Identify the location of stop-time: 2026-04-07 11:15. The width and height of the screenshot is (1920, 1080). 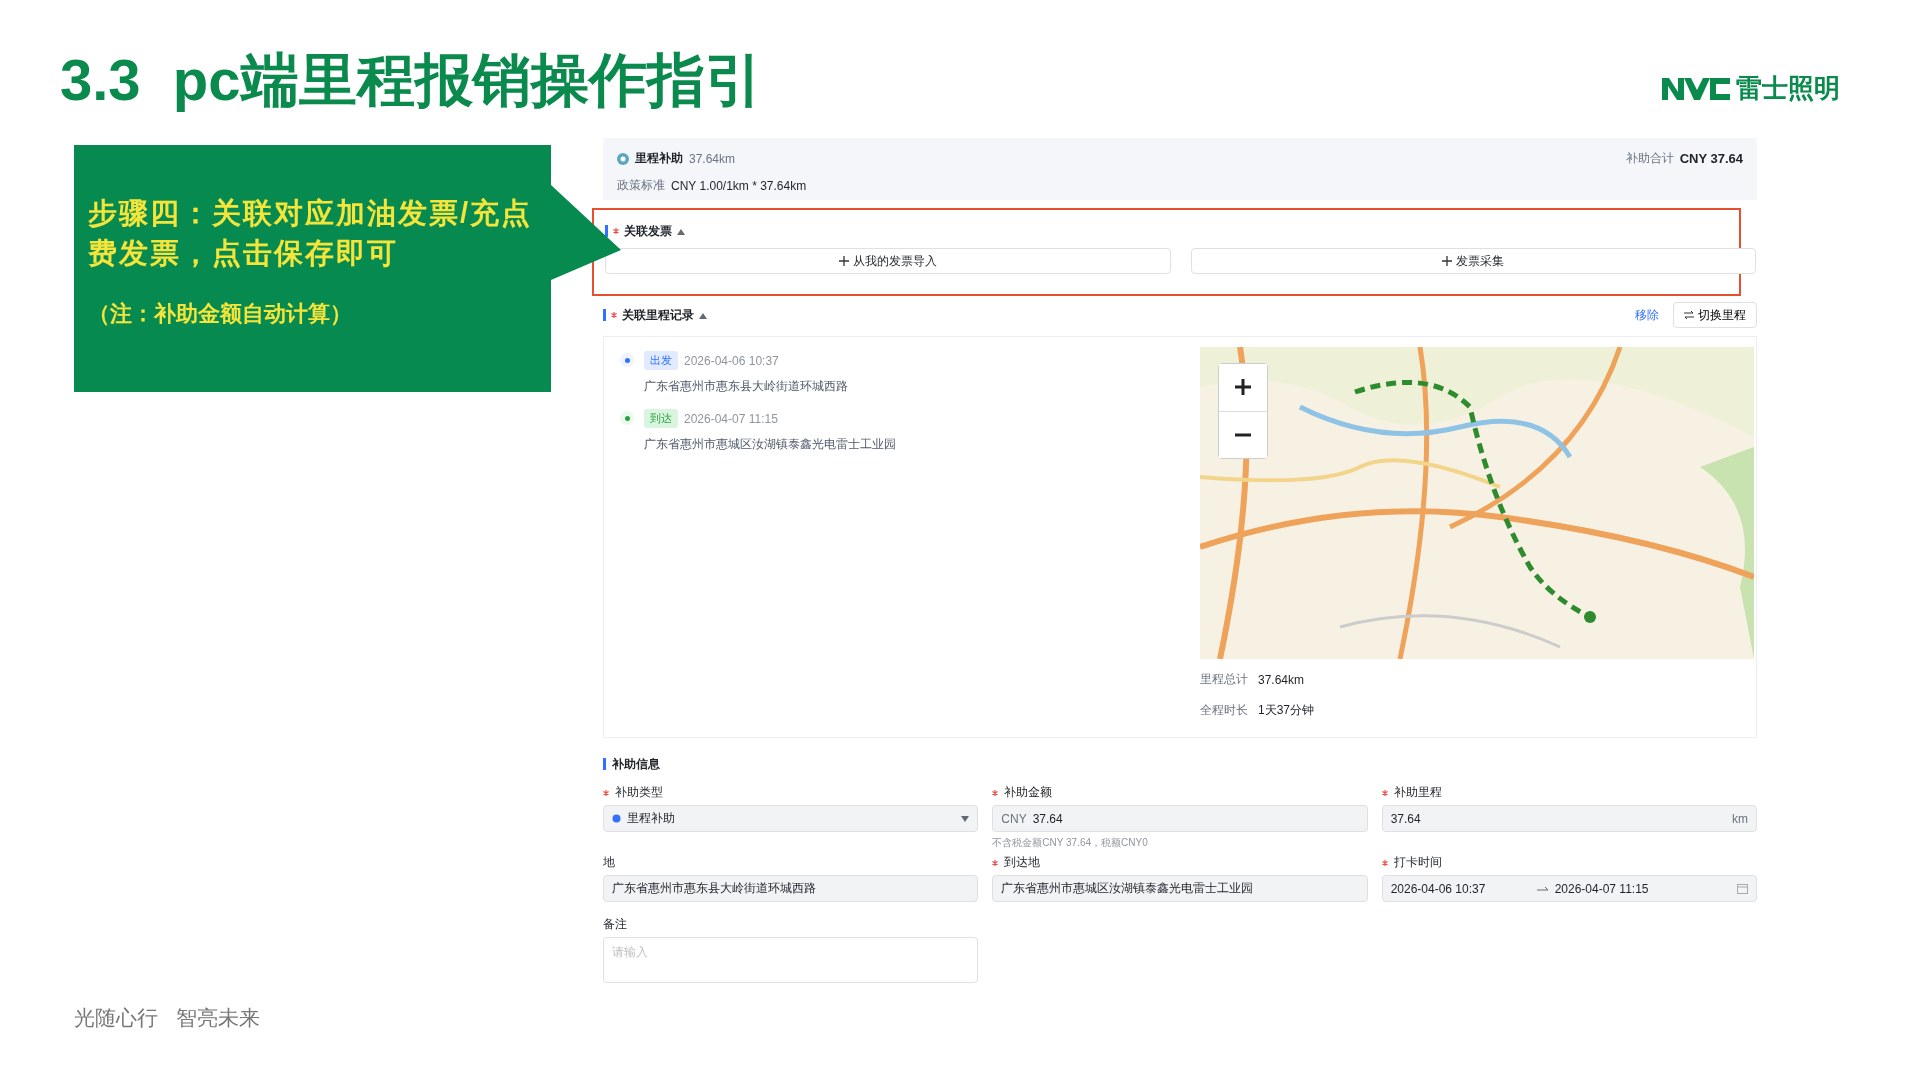
(731, 418).